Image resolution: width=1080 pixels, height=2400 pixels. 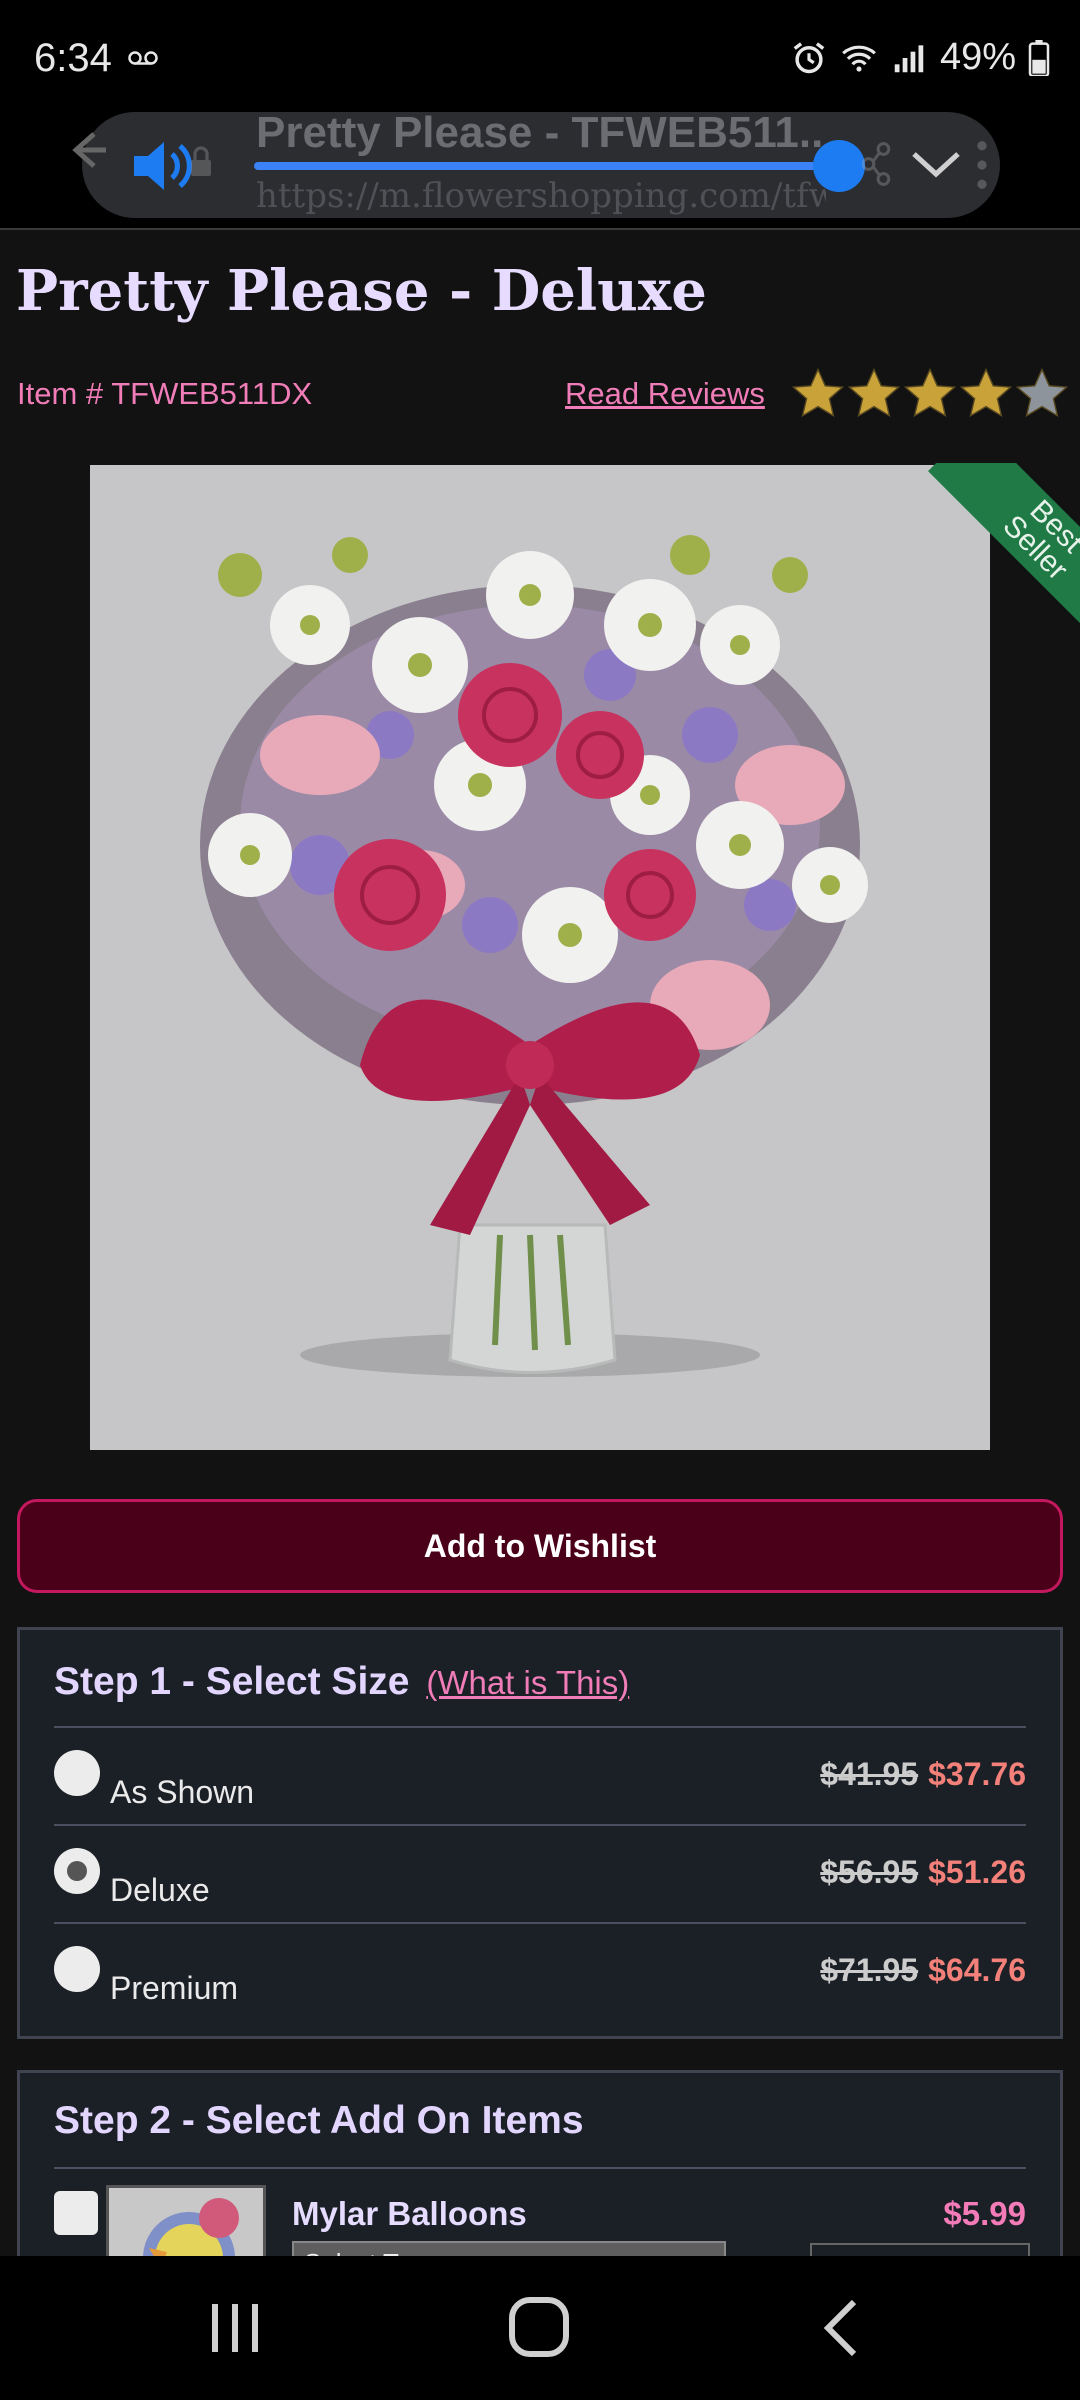 I want to click on more-options-icon, so click(x=982, y=165).